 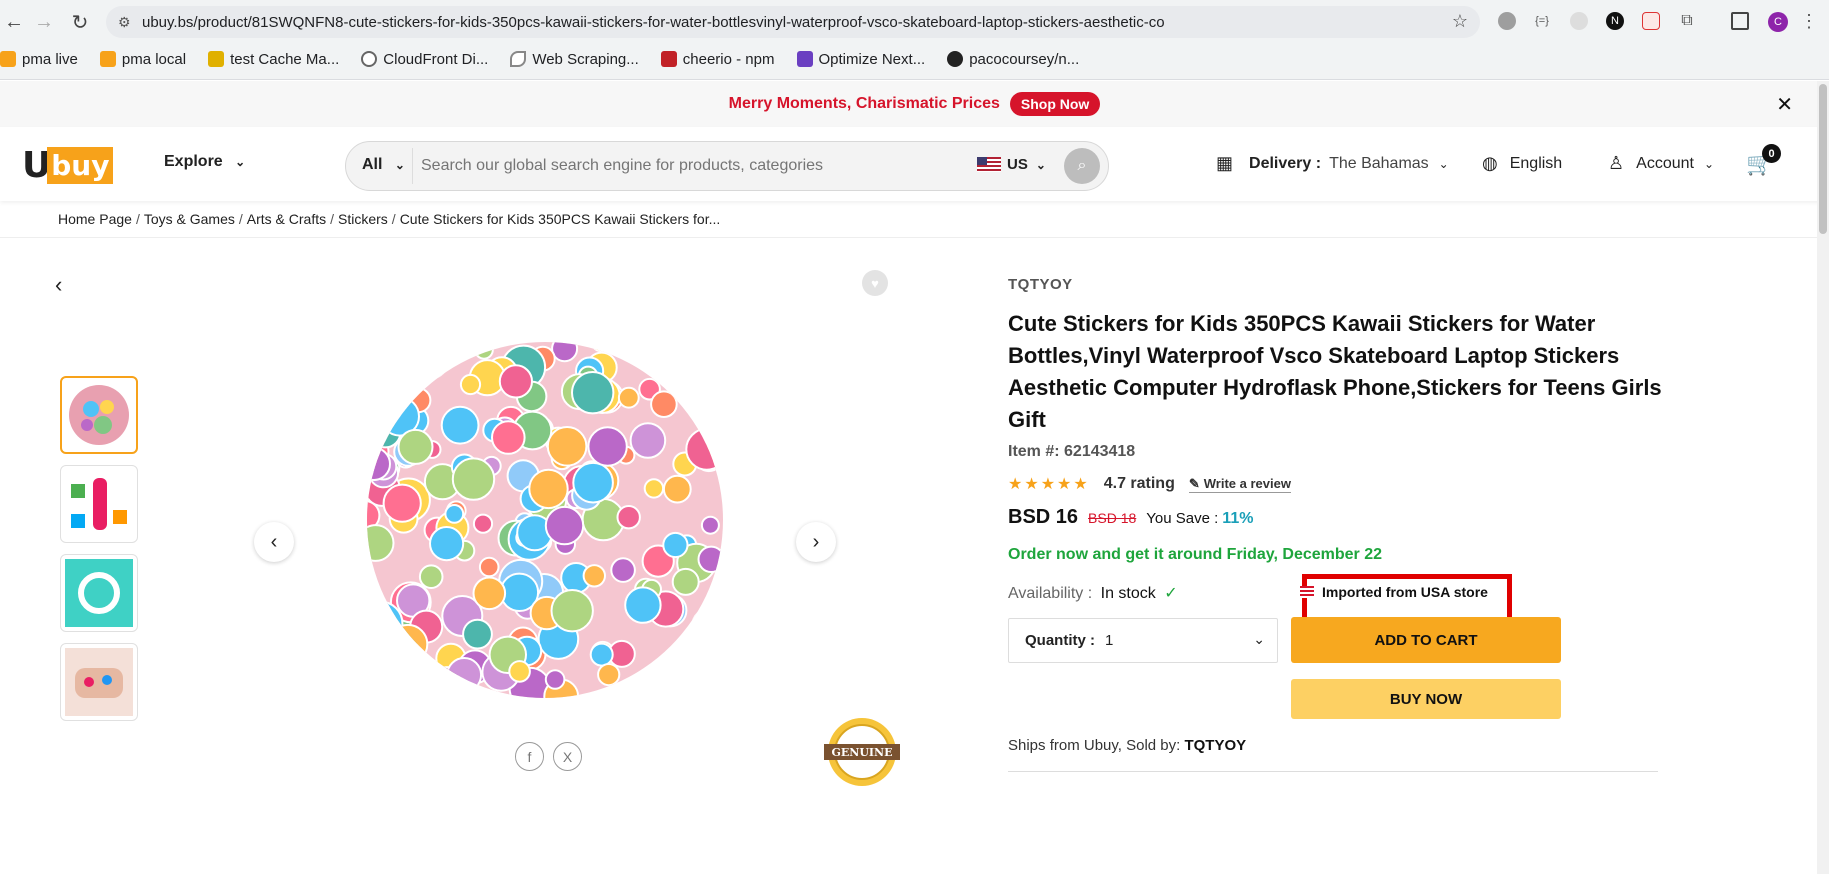 What do you see at coordinates (39, 59) in the screenshot?
I see `bookmark-item: pma live` at bounding box center [39, 59].